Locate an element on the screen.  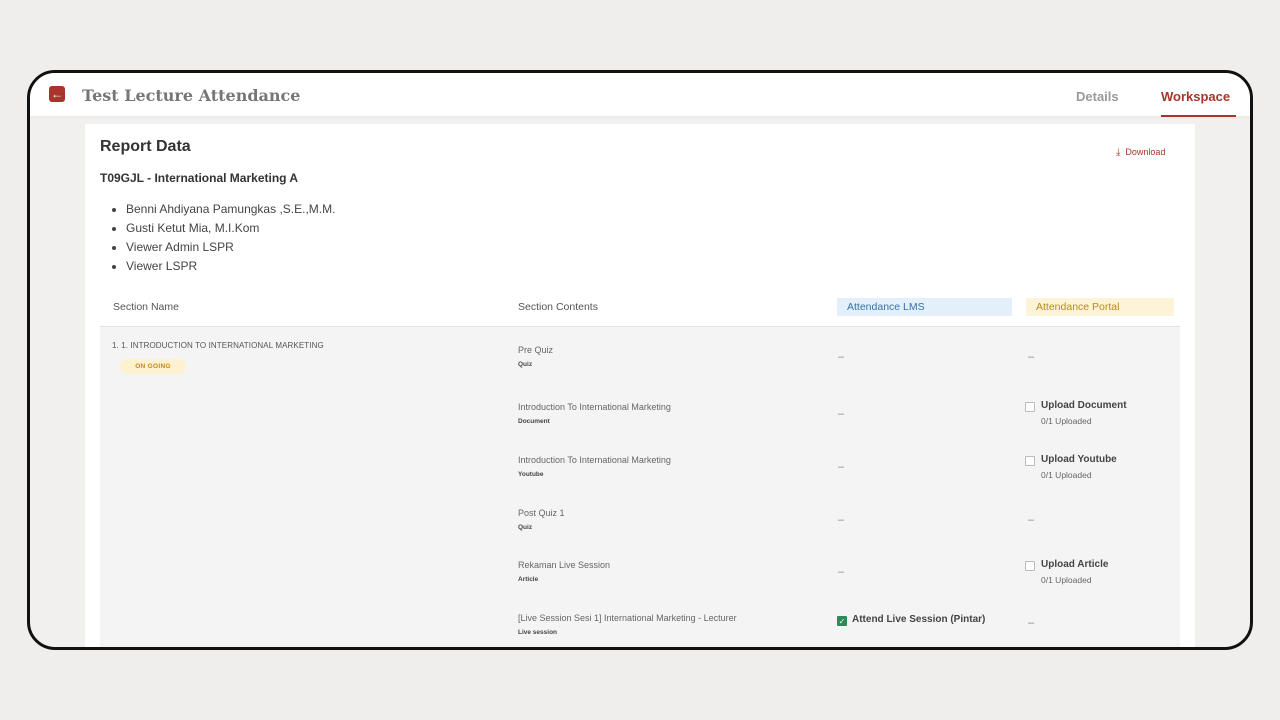
content-type: Article is located at coordinates (528, 579).